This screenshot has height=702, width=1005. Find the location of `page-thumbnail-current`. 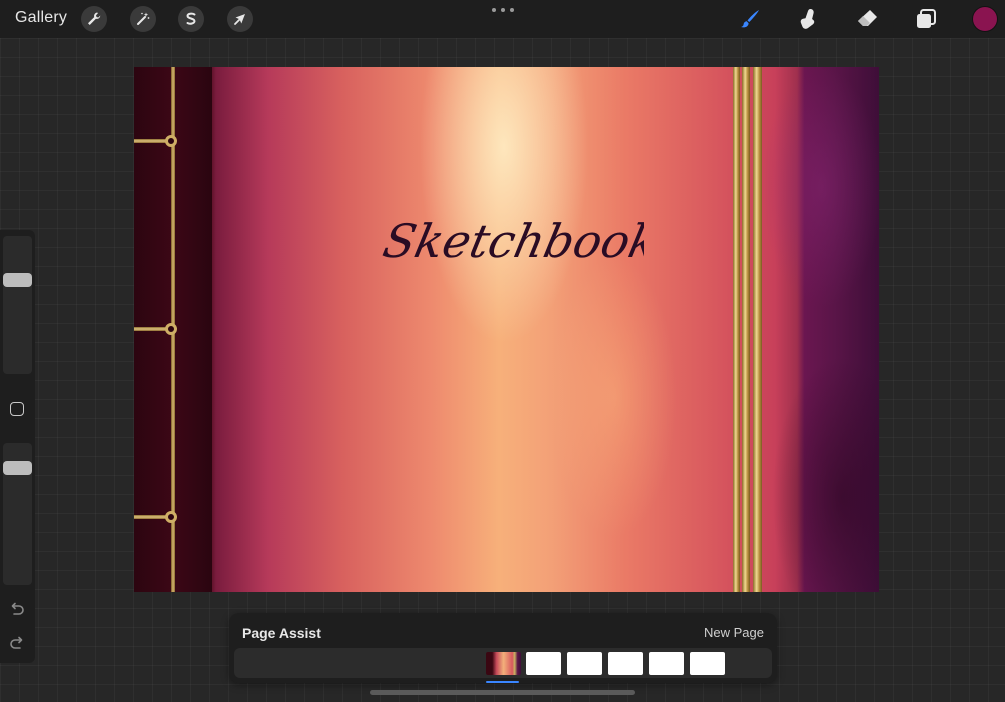

page-thumbnail-current is located at coordinates (503, 663).